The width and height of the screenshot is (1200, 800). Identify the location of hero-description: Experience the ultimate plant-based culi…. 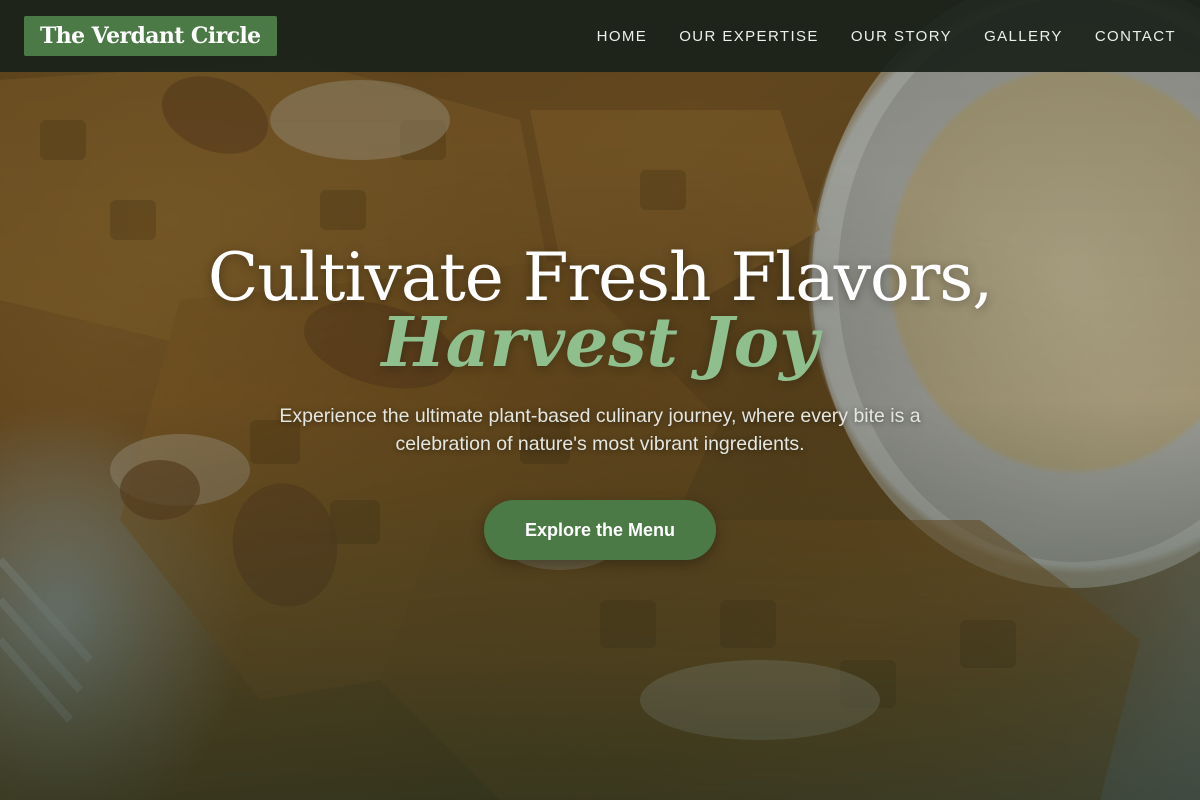
(600, 430).